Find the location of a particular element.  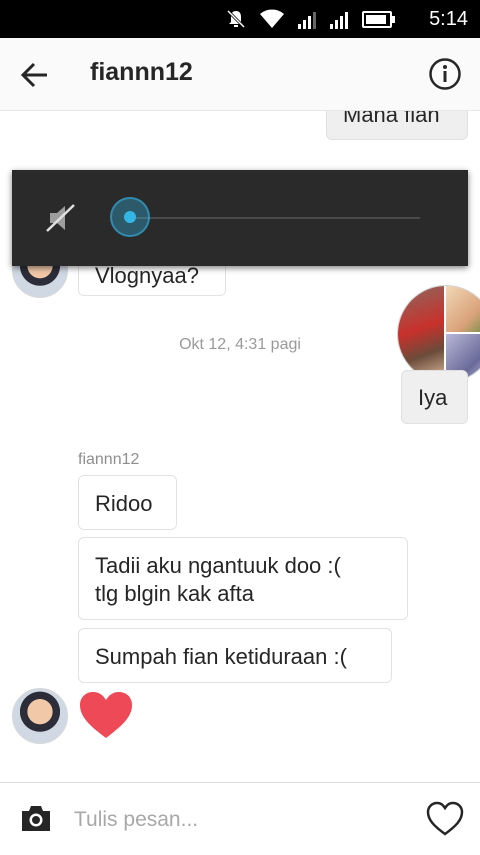

heart-outline-icon is located at coordinates (445, 819).